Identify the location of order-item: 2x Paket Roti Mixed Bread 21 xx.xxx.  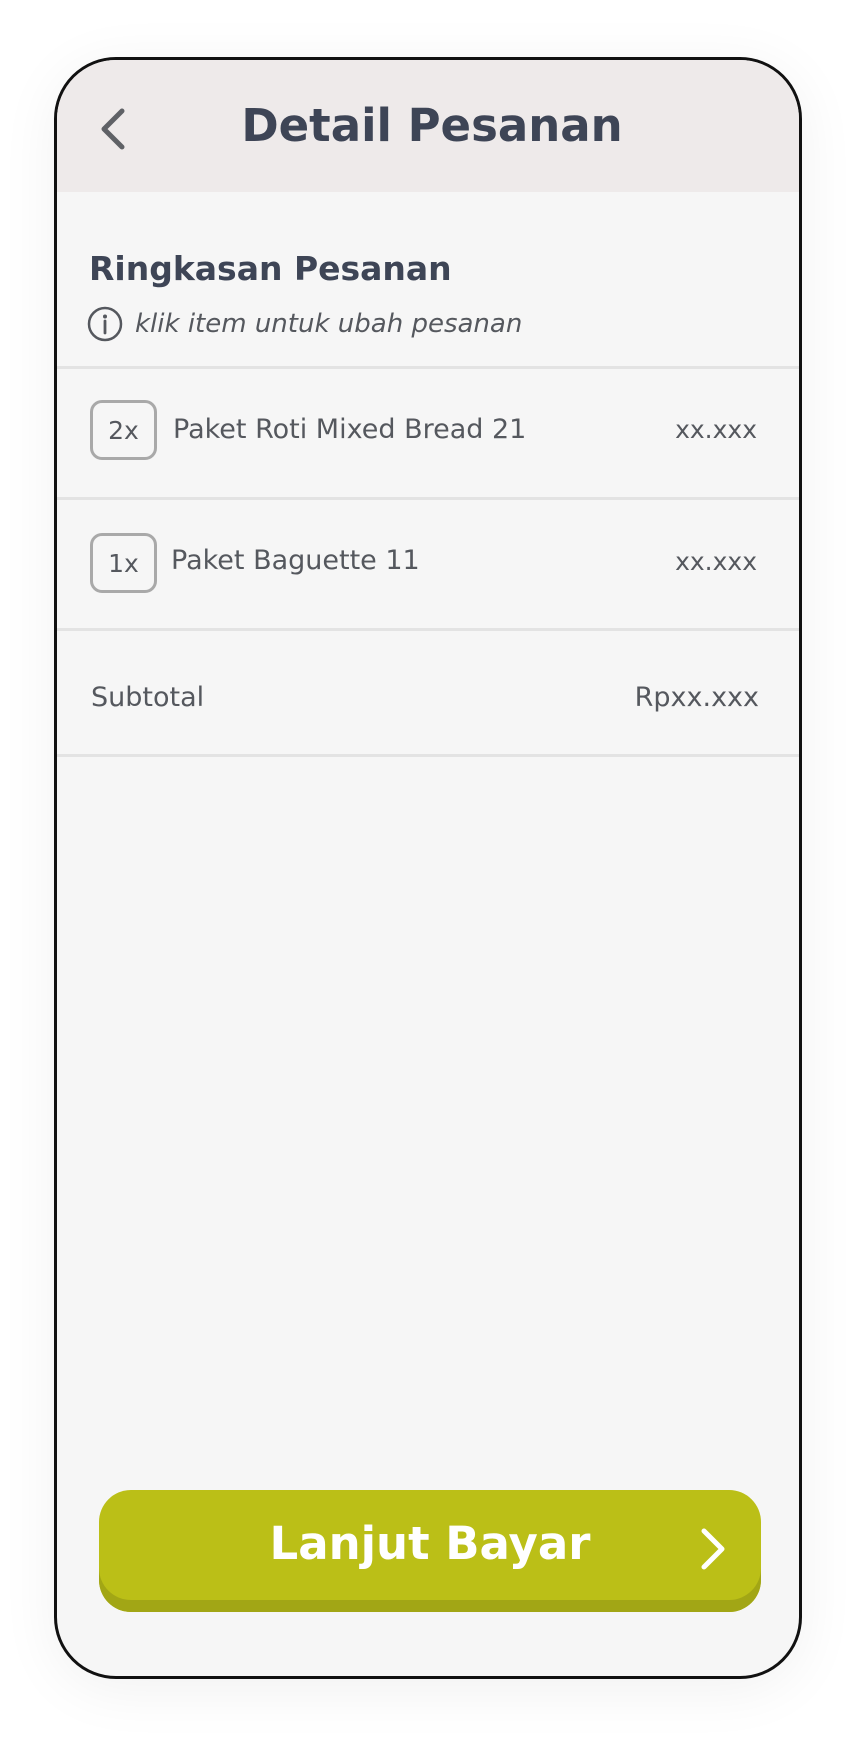
(428, 433).